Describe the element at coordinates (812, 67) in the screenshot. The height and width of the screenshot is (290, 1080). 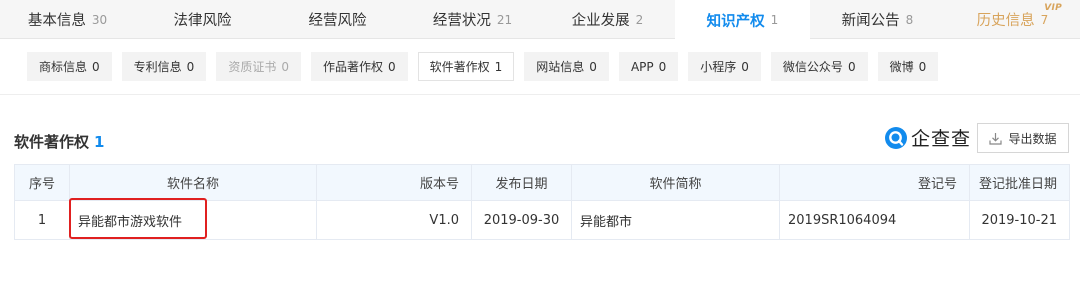
I see `subtab-label: 微信公众号` at that location.